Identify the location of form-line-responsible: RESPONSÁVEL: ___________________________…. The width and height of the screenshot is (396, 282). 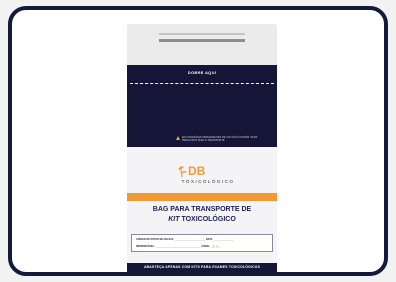
(178, 246).